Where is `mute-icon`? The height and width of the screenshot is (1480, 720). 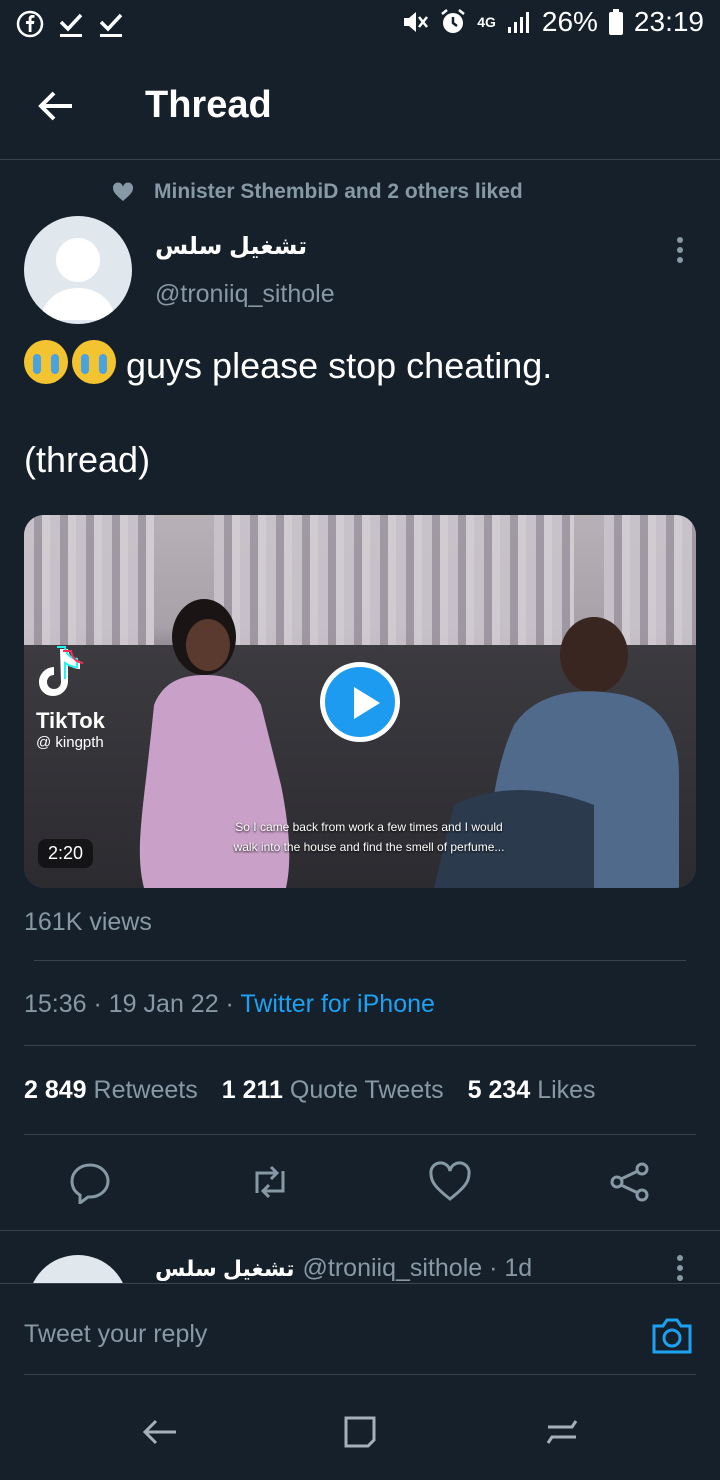
mute-icon is located at coordinates (416, 22).